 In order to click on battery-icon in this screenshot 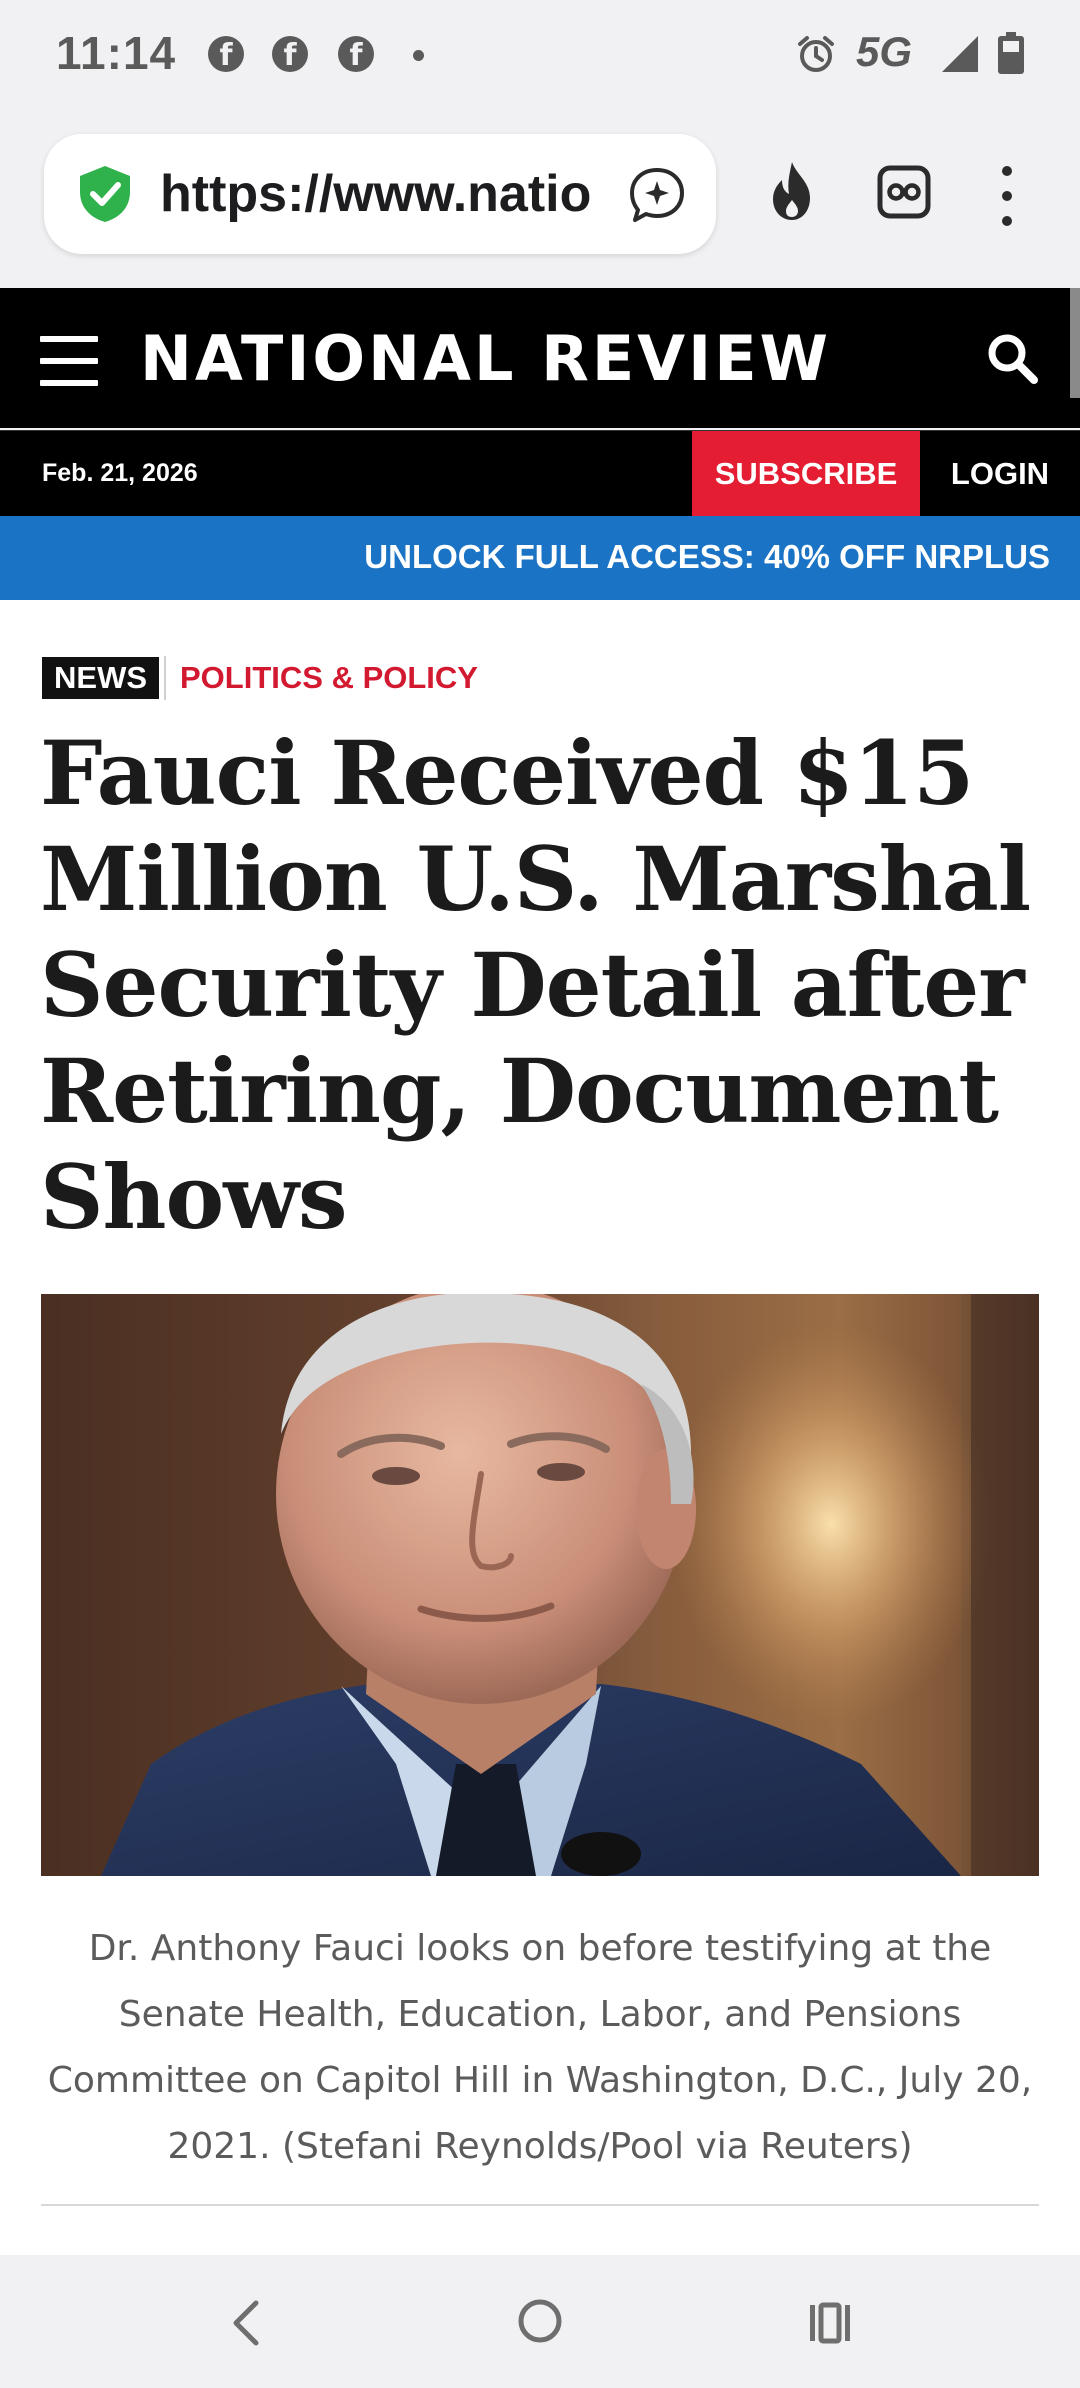, I will do `click(1011, 53)`.